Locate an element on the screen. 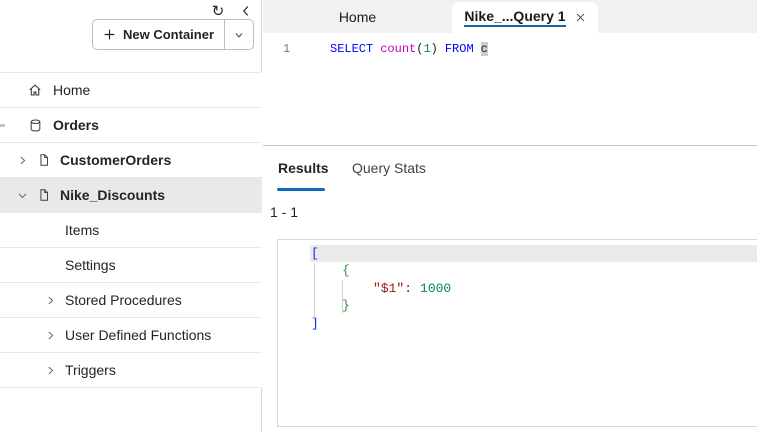 Image resolution: width=757 pixels, height=432 pixels. tab-query-active: Nike_...Query 1 is located at coordinates (525, 17).